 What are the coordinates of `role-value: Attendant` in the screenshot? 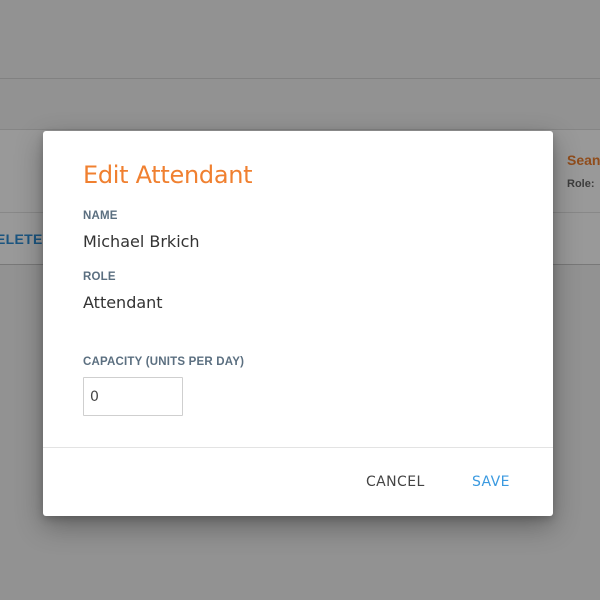 It's located at (123, 302).